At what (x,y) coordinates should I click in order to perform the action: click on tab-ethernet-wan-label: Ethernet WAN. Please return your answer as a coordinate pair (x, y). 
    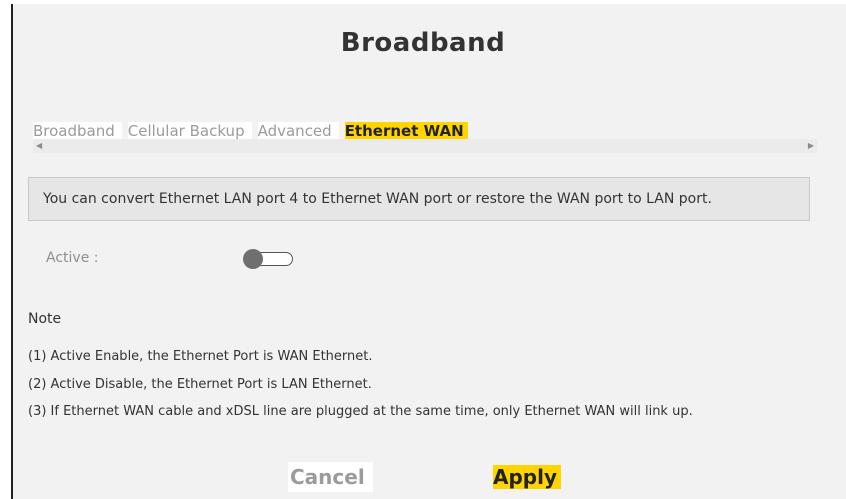
    Looking at the image, I should click on (406, 131).